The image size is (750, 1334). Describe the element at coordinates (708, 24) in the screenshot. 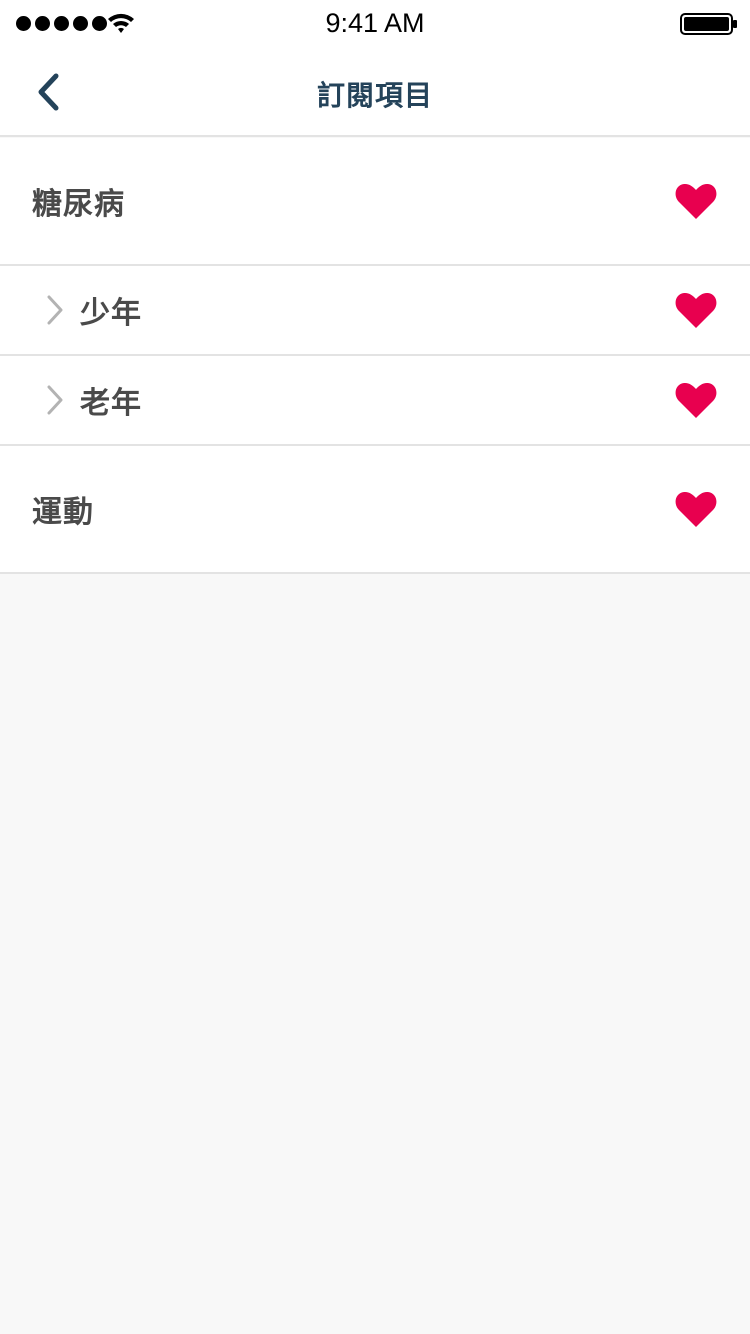

I see `battery-icon` at that location.